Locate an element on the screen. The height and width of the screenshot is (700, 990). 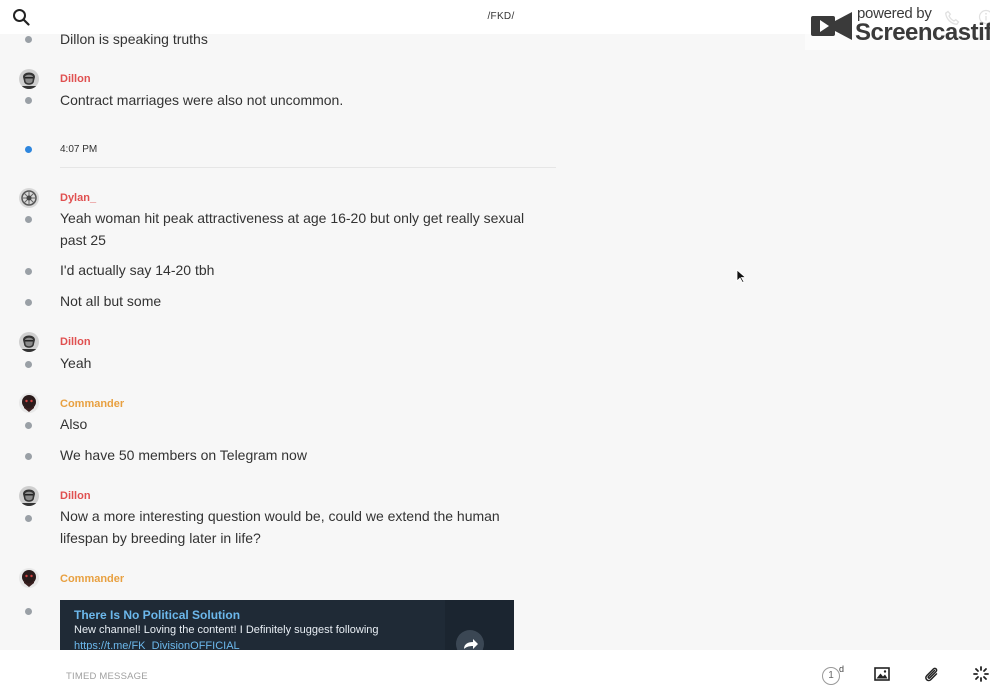
self-destruct-timer-button: 1 d is located at coordinates (834, 675).